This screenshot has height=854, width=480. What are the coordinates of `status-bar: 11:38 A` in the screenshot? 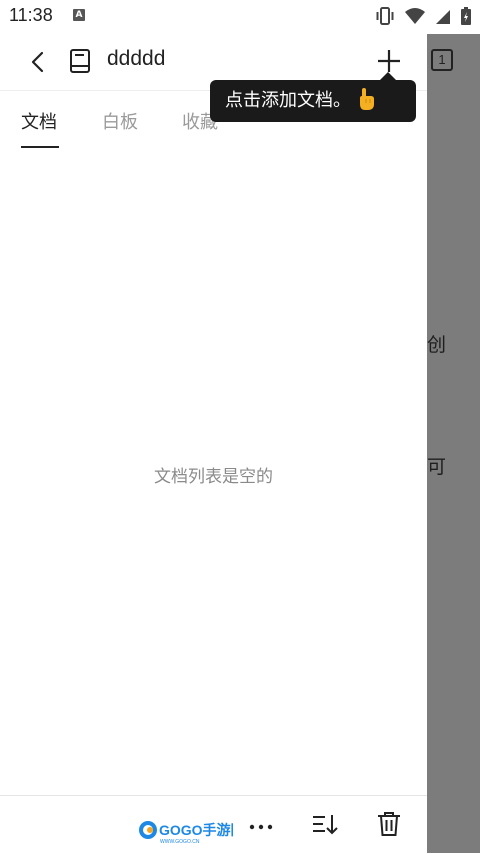 It's located at (240, 17).